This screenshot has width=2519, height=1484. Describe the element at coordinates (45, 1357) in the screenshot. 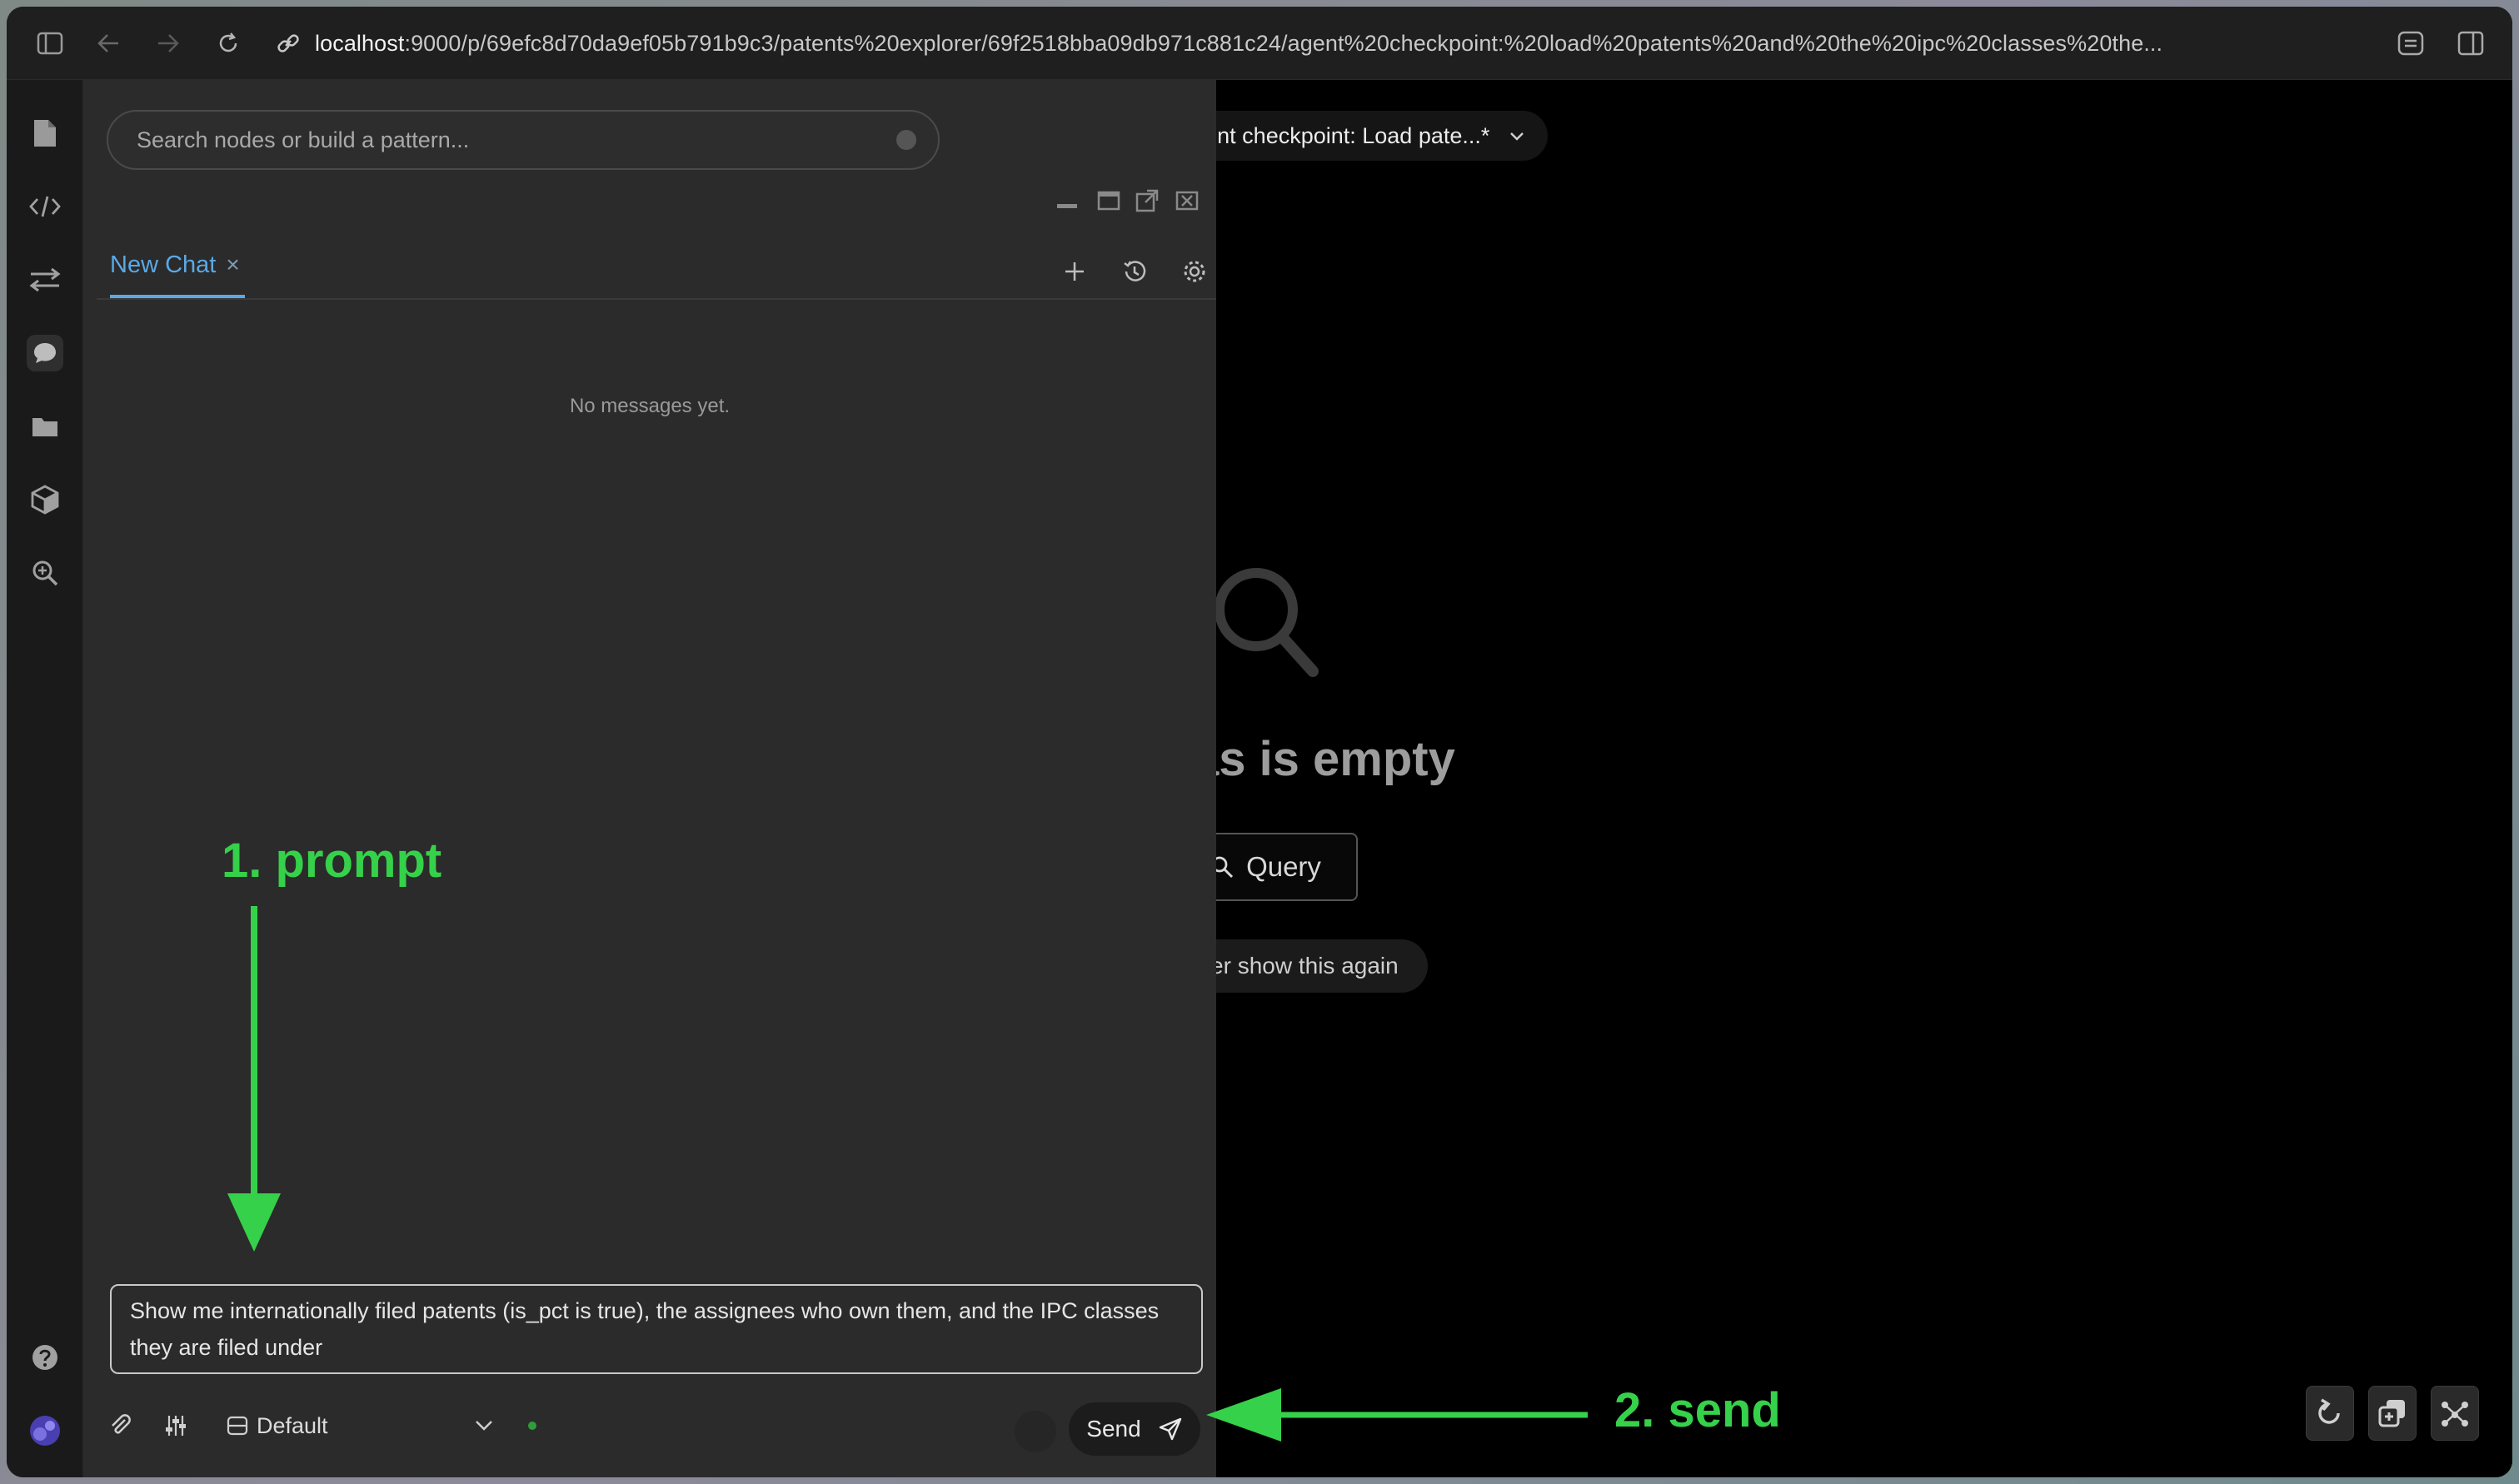

I see `help-icon` at that location.